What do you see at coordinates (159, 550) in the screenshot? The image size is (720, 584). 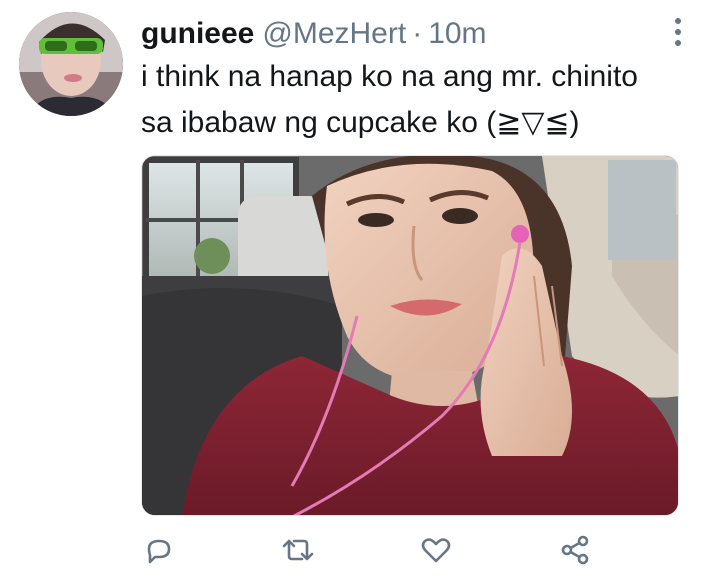 I see `reply-icon` at bounding box center [159, 550].